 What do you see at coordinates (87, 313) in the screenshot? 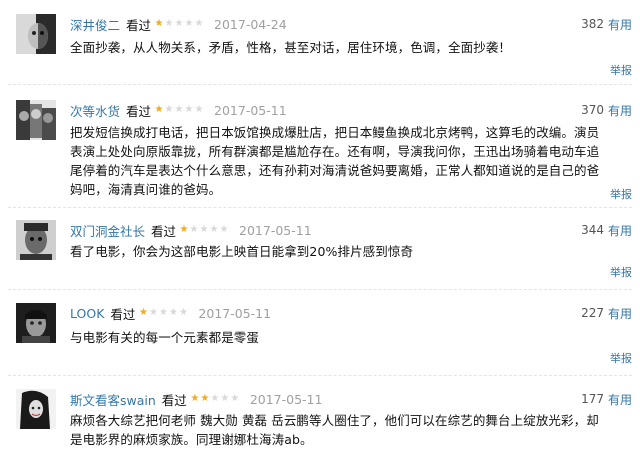
I see `review-username: LOOK` at bounding box center [87, 313].